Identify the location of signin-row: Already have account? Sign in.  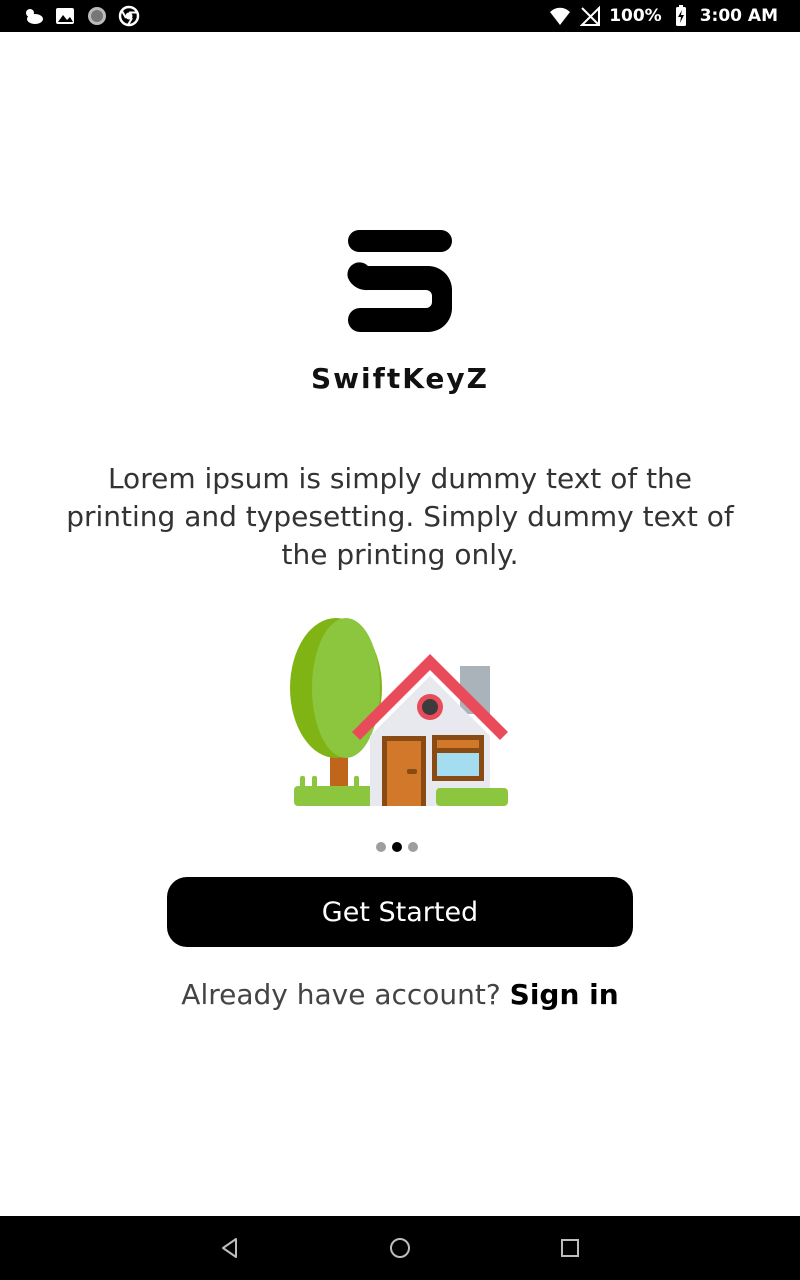
(400, 994).